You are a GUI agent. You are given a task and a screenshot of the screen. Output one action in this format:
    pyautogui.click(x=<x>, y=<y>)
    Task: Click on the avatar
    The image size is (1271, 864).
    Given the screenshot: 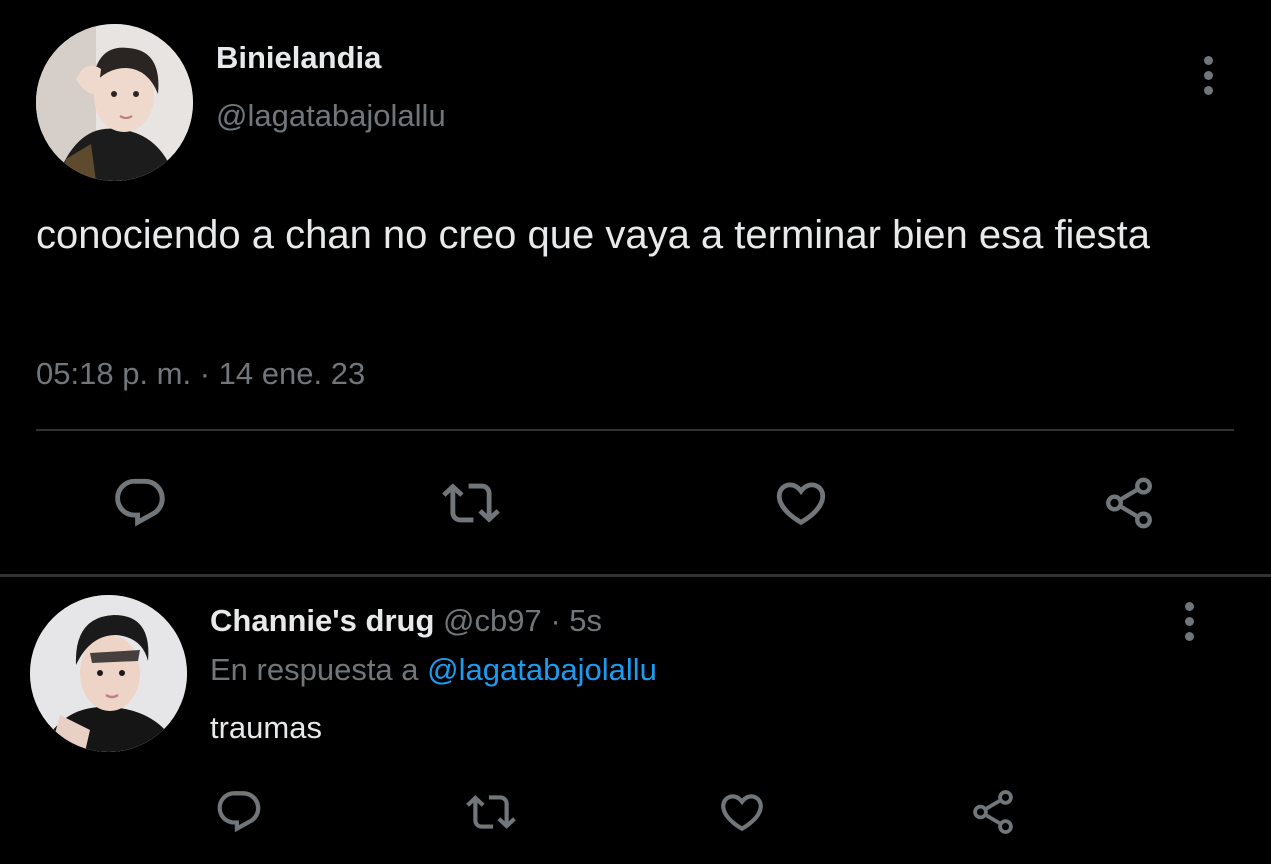 What is the action you would take?
    pyautogui.click(x=114, y=102)
    